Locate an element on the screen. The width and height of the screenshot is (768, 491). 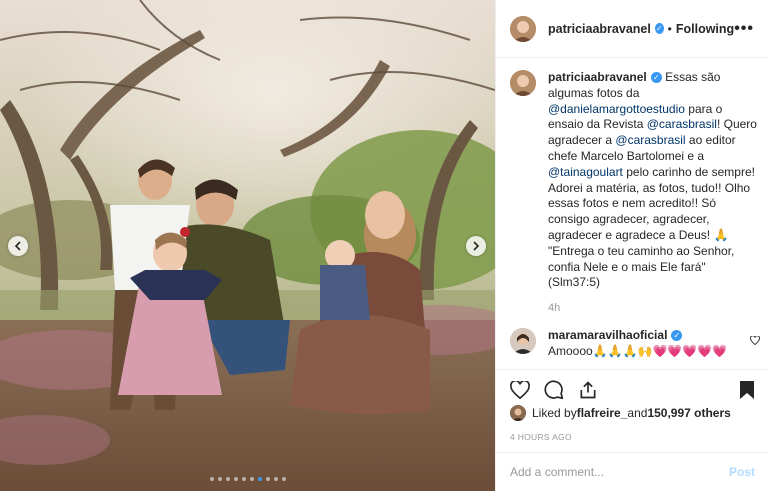
commenter-avatar is located at coordinates (523, 341).